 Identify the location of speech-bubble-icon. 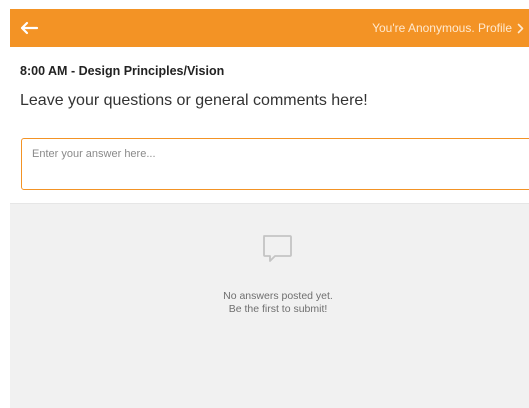
(277, 248).